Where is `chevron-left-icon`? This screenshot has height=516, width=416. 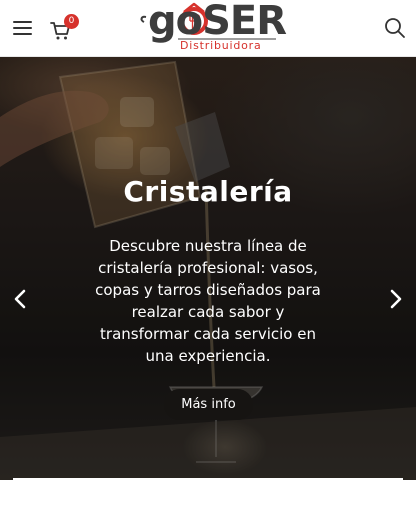 chevron-left-icon is located at coordinates (20, 299).